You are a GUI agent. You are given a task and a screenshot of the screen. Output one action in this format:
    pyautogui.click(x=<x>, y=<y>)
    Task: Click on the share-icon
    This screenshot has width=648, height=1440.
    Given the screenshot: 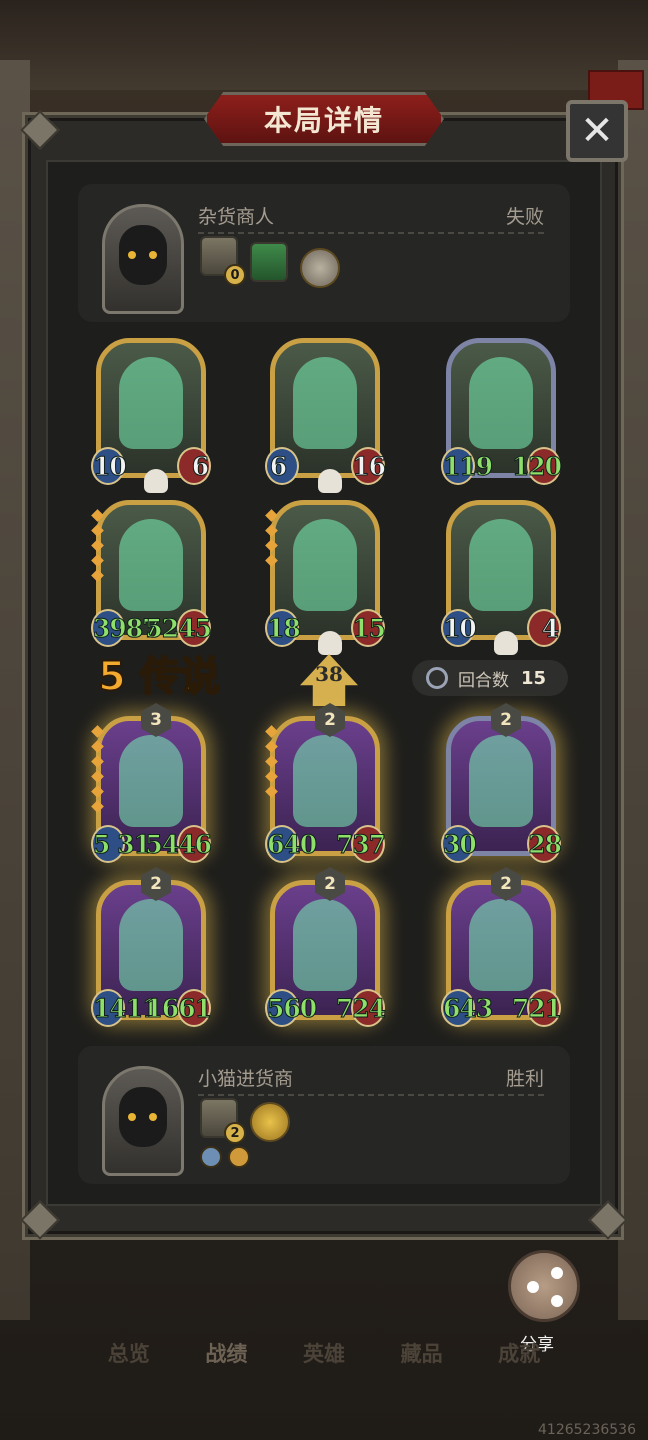 What is the action you would take?
    pyautogui.click(x=557, y=1273)
    